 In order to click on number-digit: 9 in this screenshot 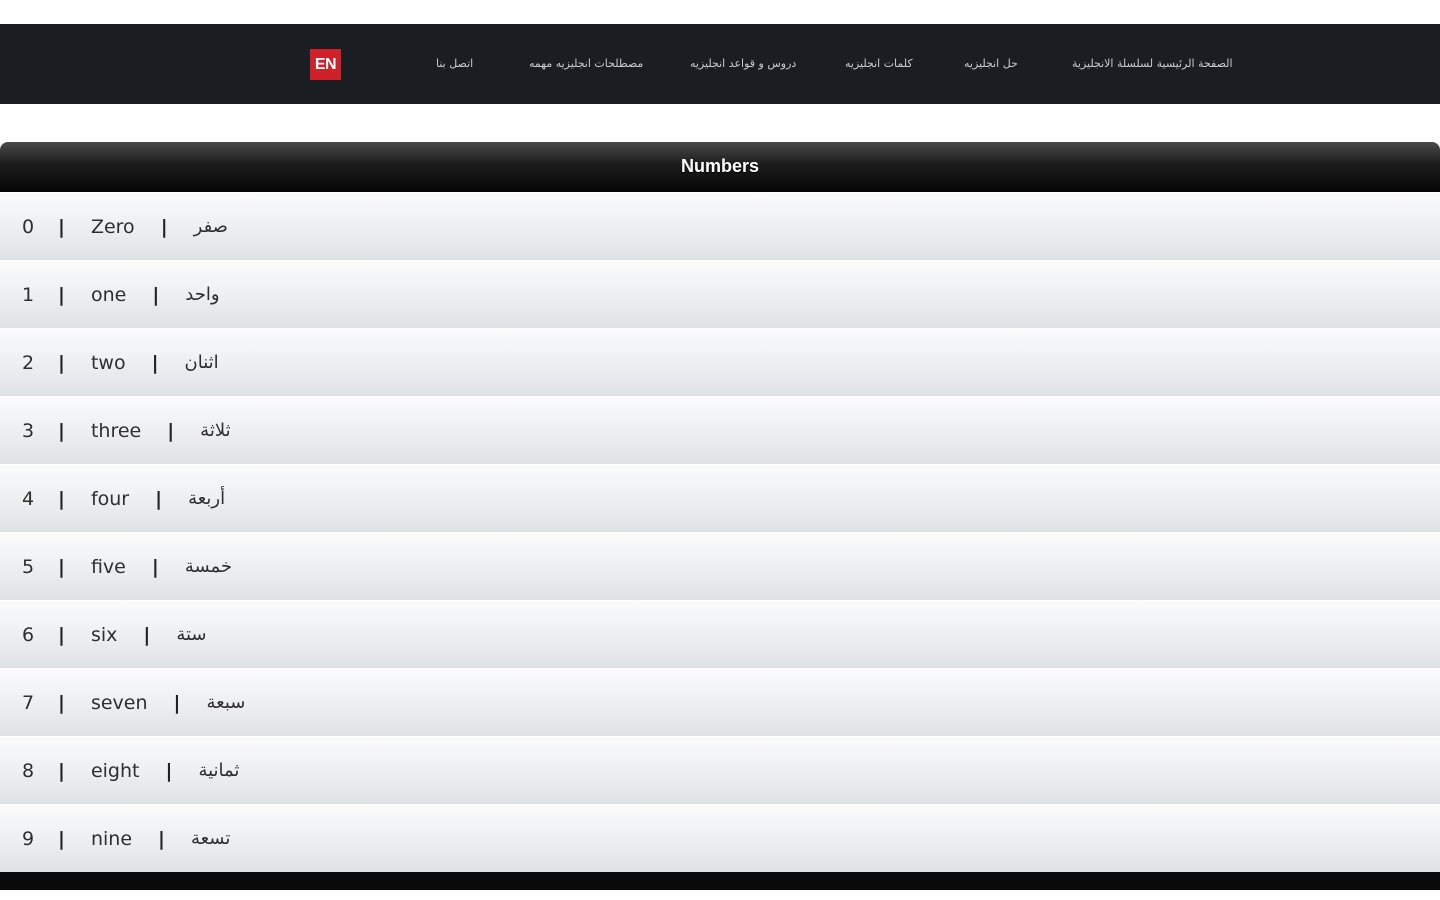, I will do `click(28, 838)`.